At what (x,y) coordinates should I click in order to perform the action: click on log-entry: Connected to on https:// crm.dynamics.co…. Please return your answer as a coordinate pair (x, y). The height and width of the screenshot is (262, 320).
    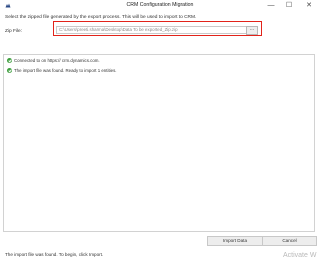
    Looking at the image, I should click on (53, 60).